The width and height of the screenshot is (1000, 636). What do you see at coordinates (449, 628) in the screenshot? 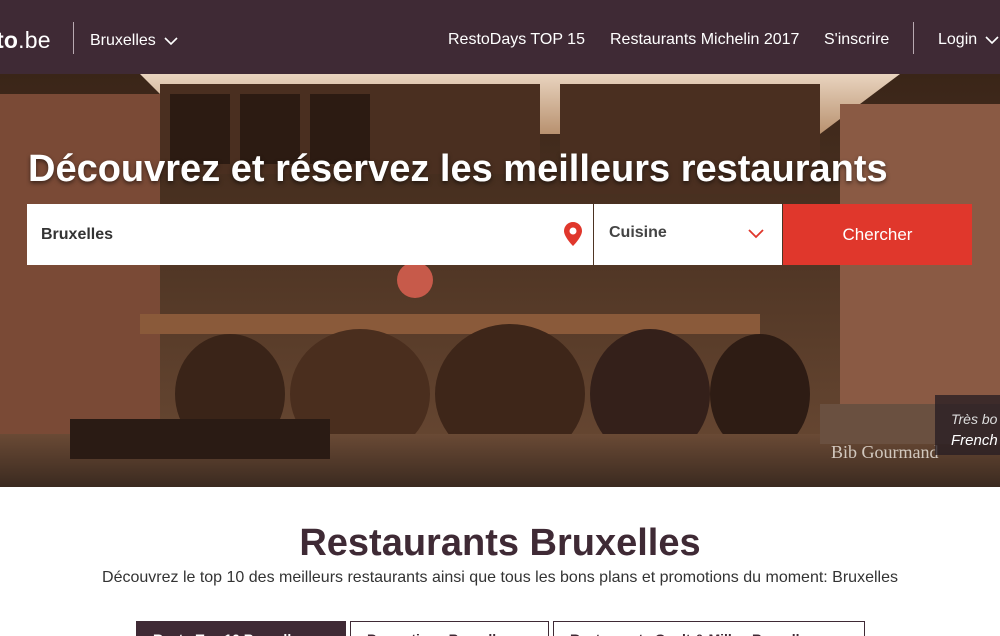
I see `tab-promotions: Promotions Bruxelles` at bounding box center [449, 628].